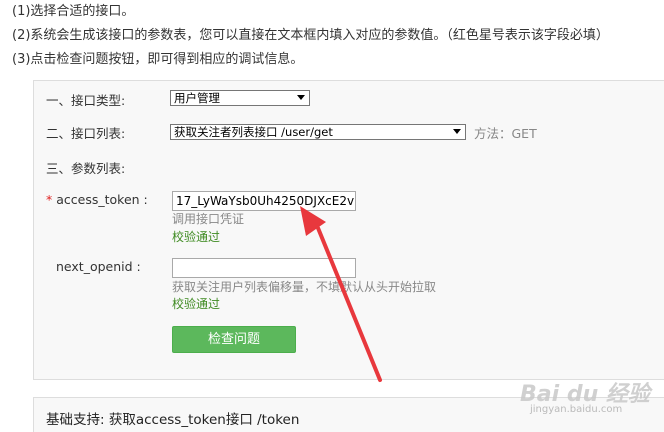 The width and height of the screenshot is (664, 432). What do you see at coordinates (158, 59) in the screenshot?
I see `instruction-line-3: (3)点击检查问题按钮，即可得到相应的调试信息。` at bounding box center [158, 59].